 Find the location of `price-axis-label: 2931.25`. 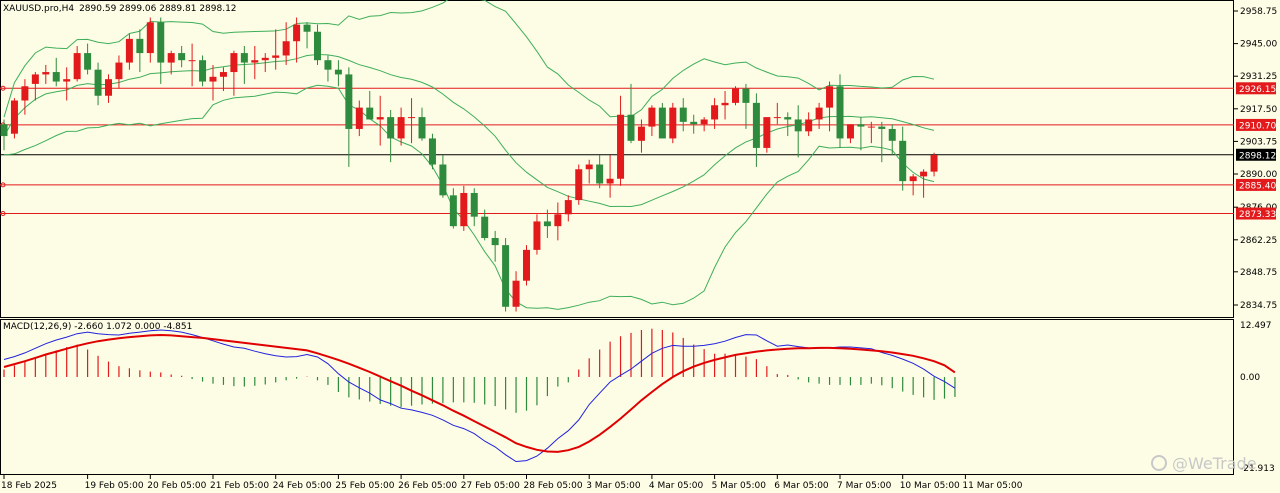

price-axis-label: 2931.25 is located at coordinates (1258, 77).